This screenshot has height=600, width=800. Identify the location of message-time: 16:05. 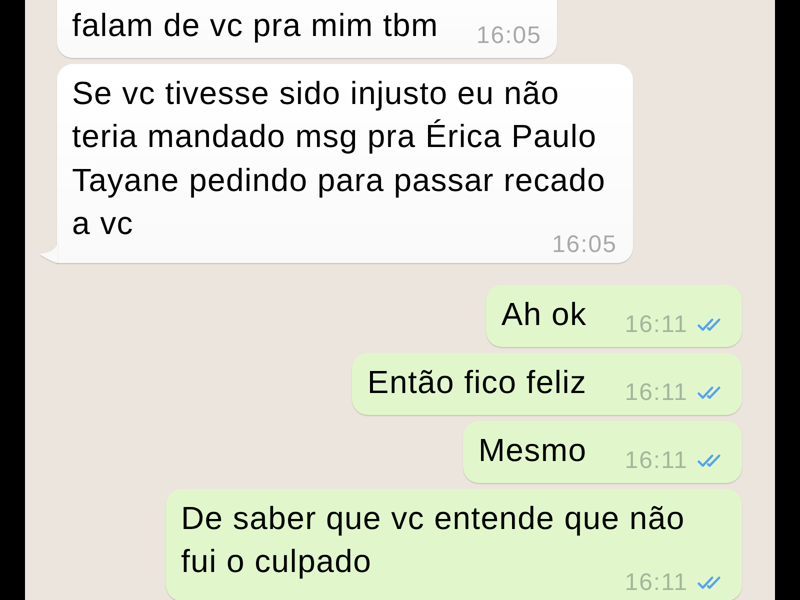
(509, 36).